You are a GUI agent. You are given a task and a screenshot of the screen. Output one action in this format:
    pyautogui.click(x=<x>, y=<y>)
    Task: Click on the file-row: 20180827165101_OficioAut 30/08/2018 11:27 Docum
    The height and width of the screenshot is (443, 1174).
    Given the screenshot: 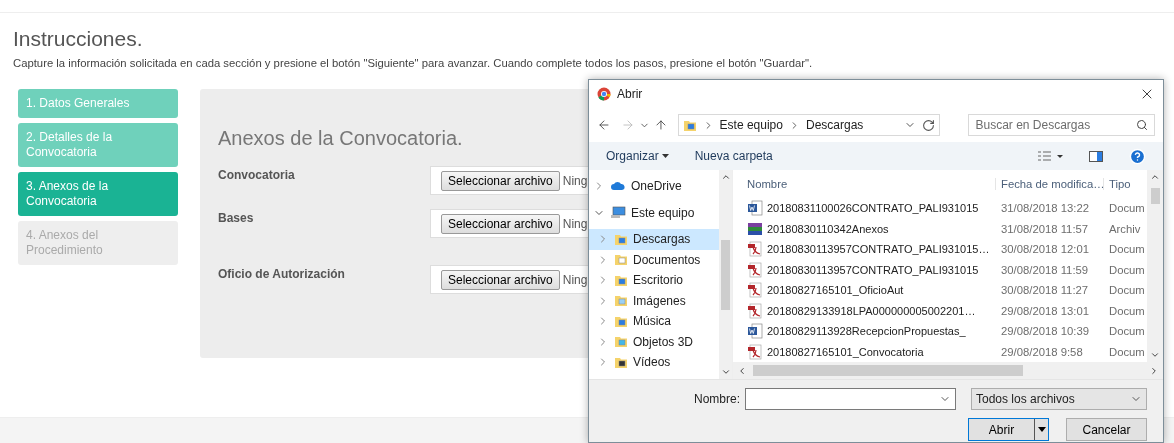 What is the action you would take?
    pyautogui.click(x=947, y=290)
    